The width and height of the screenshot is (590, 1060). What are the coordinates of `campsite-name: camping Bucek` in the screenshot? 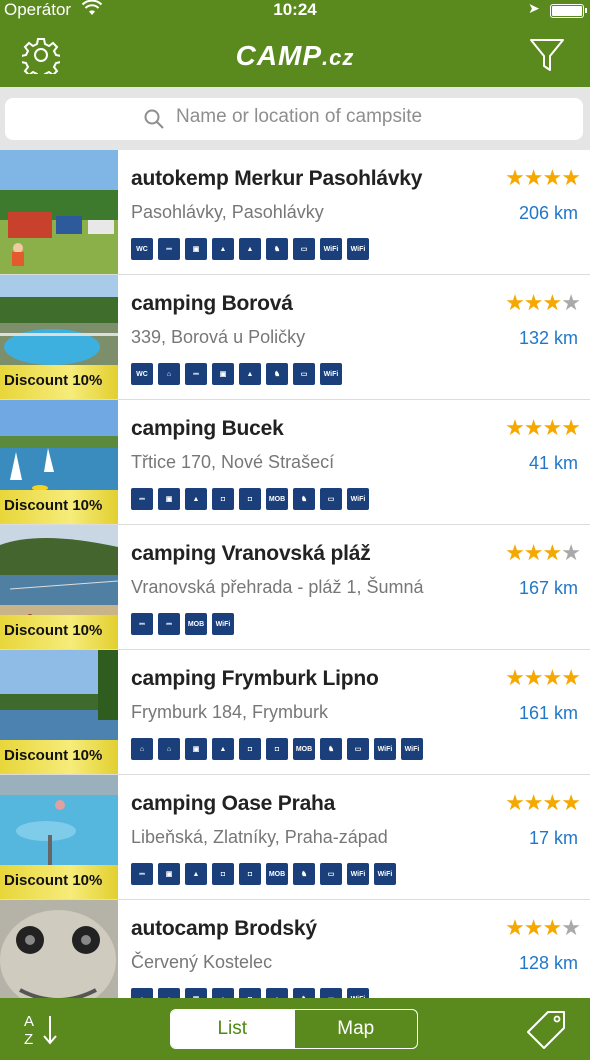 It's located at (207, 428).